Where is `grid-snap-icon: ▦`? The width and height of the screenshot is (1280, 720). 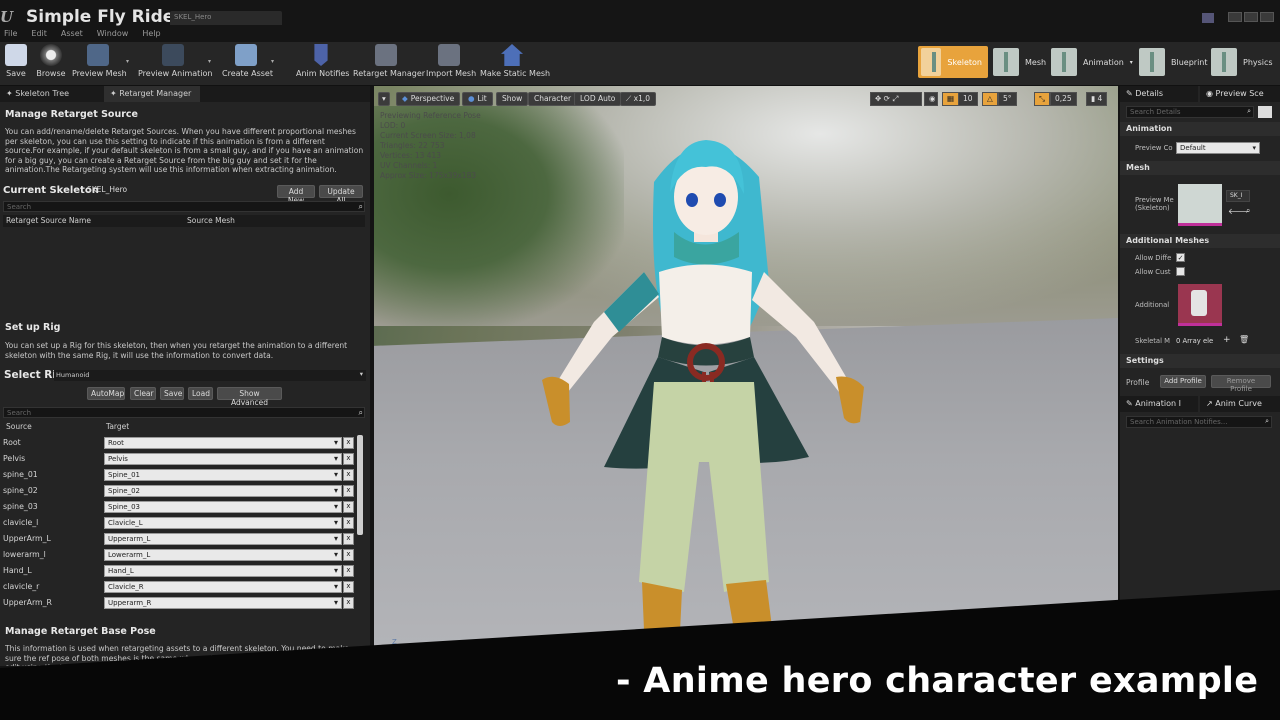 grid-snap-icon: ▦ is located at coordinates (951, 99).